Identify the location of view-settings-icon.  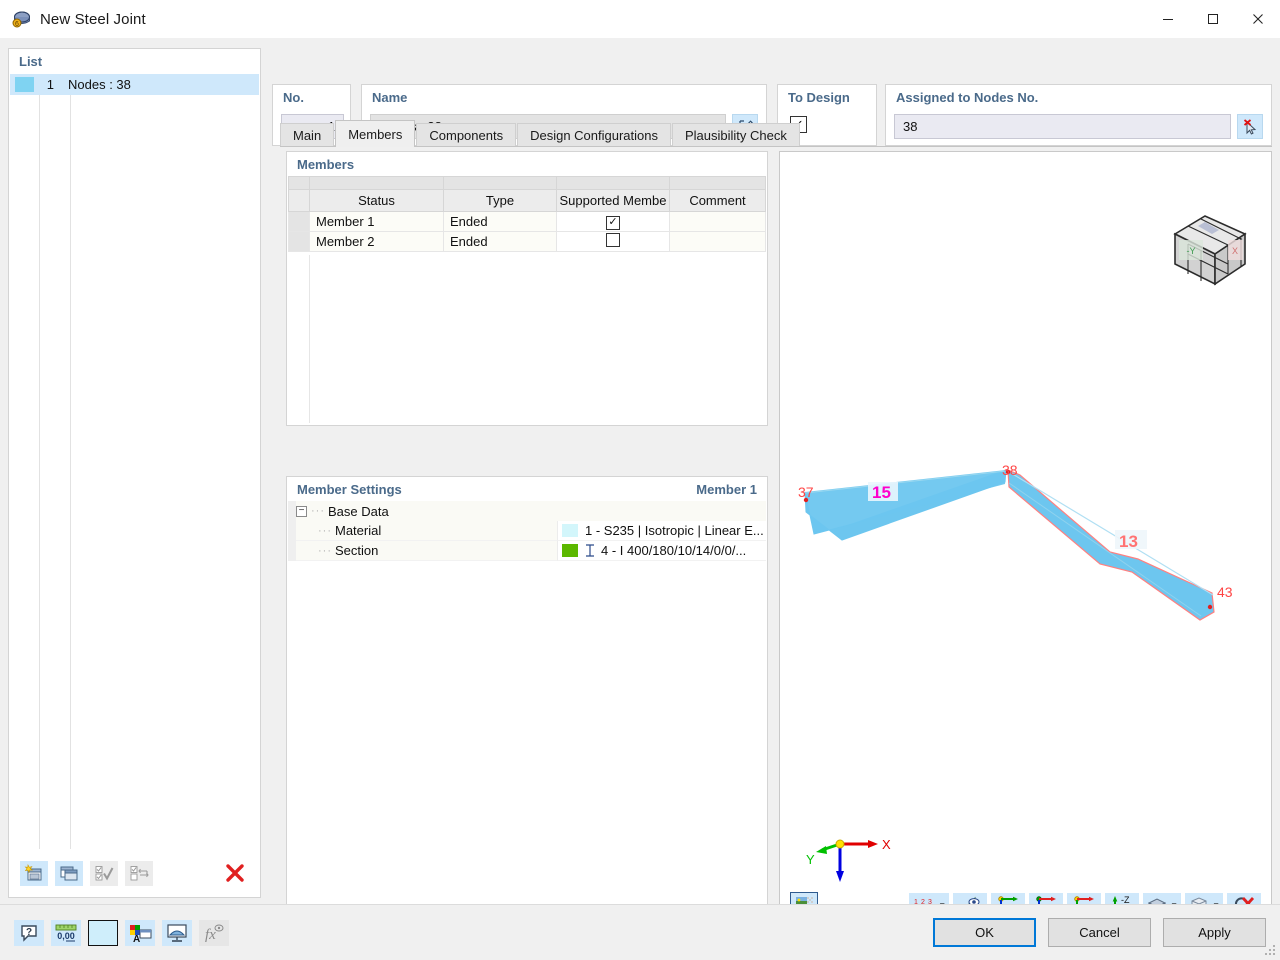
(177, 932).